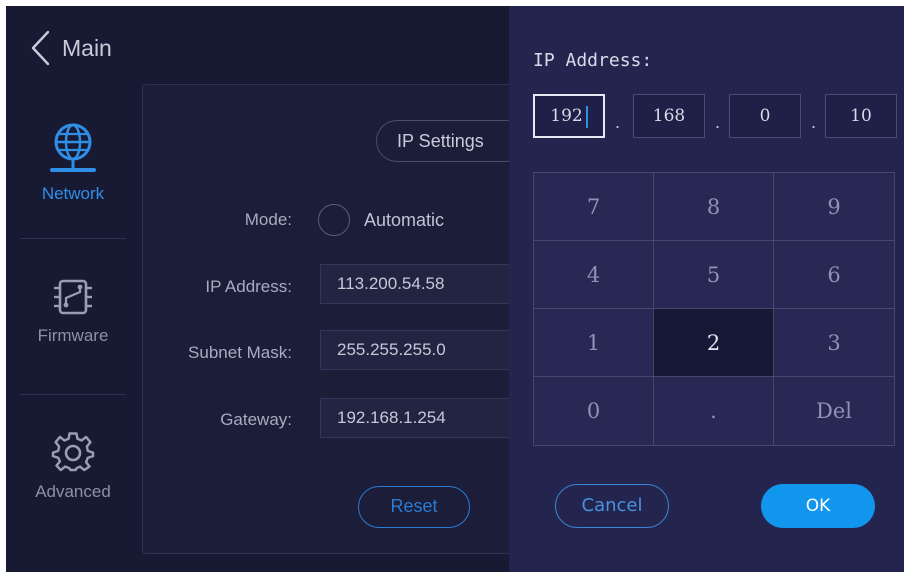 Image resolution: width=906 pixels, height=574 pixels. What do you see at coordinates (87, 47) in the screenshot?
I see `back-label: Main` at bounding box center [87, 47].